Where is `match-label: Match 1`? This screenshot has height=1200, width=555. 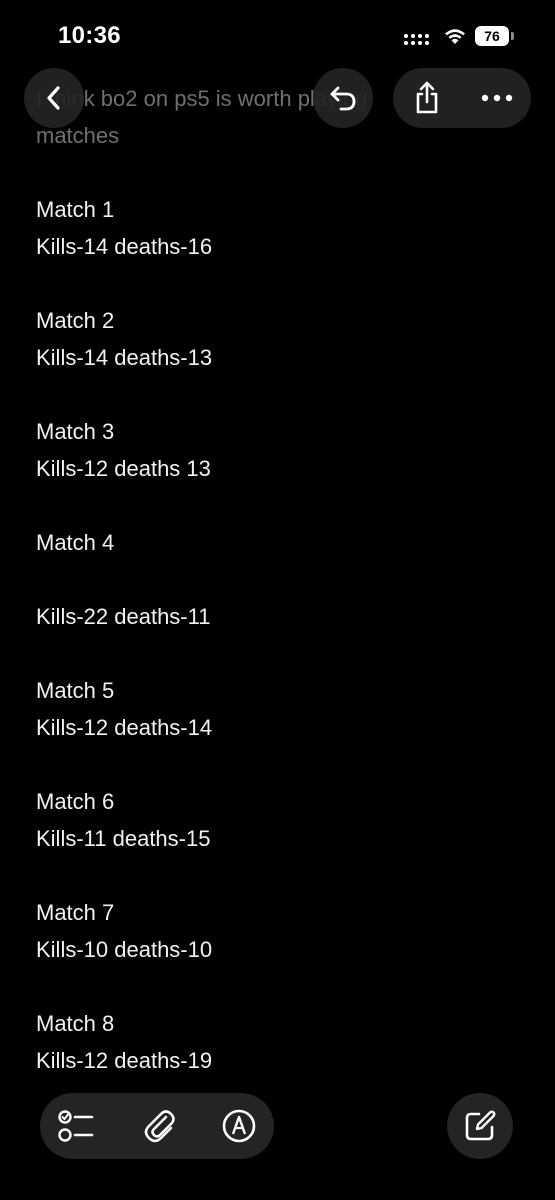 match-label: Match 1 is located at coordinates (75, 209).